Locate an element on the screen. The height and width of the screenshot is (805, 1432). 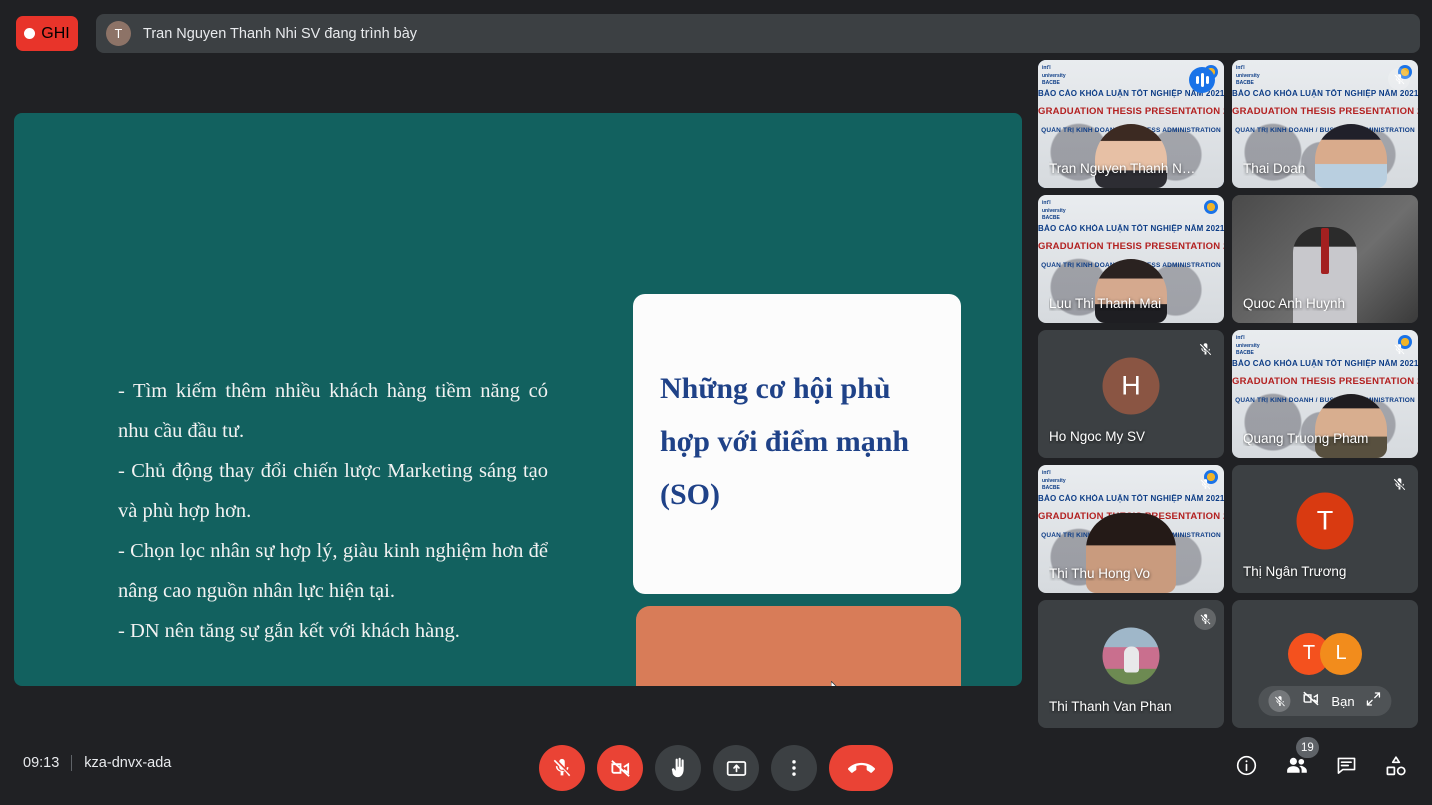
self-view-controls: Bạn is located at coordinates (1325, 701).